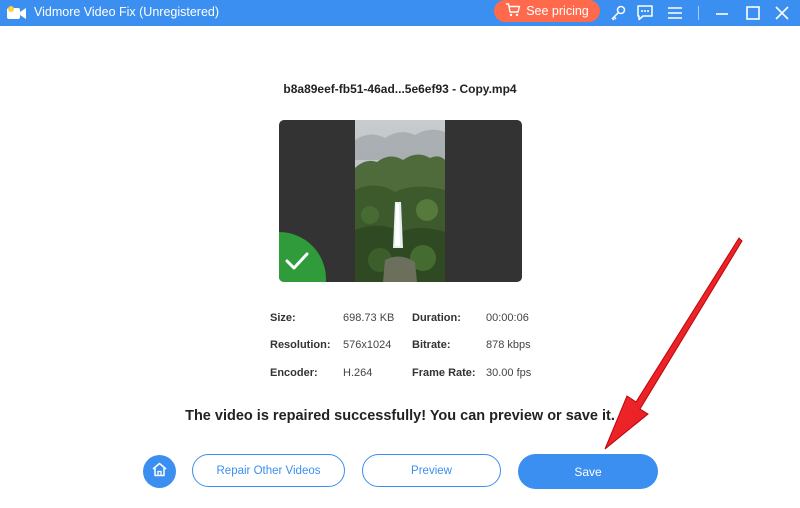  What do you see at coordinates (431, 345) in the screenshot?
I see `bitrate-label: Bitrate:` at bounding box center [431, 345].